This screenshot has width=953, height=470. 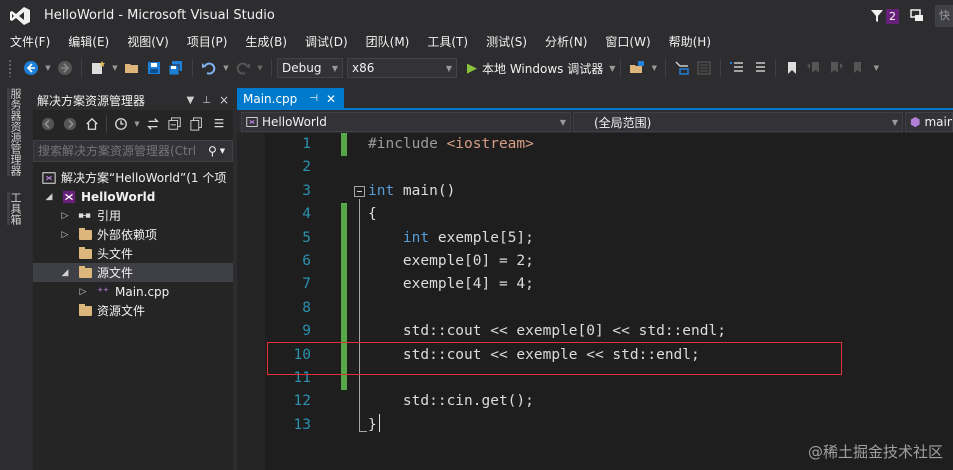 I want to click on tree-item-main-cpp: ▷ ⁺⁺ Main.cpp, so click(x=133, y=291).